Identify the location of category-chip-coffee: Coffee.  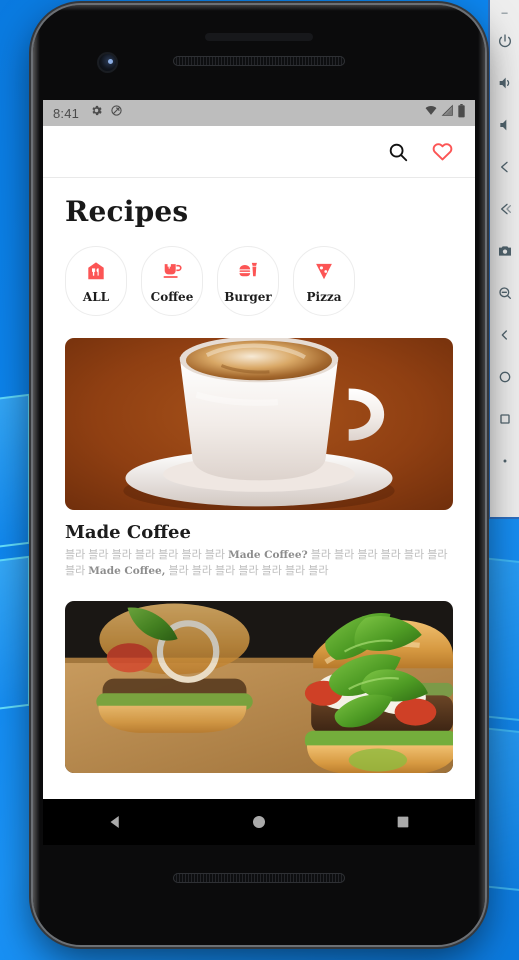
(172, 281).